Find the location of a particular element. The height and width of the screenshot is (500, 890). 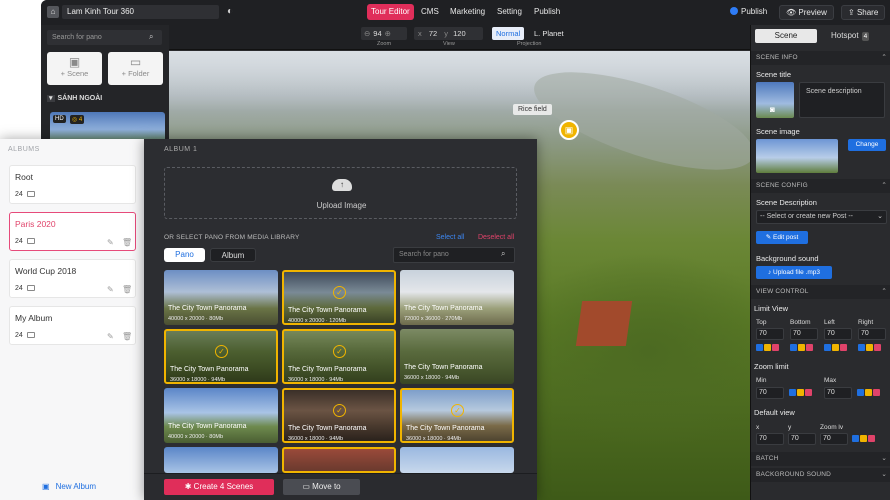

pano-search-input: Search for pano is located at coordinates (454, 255).